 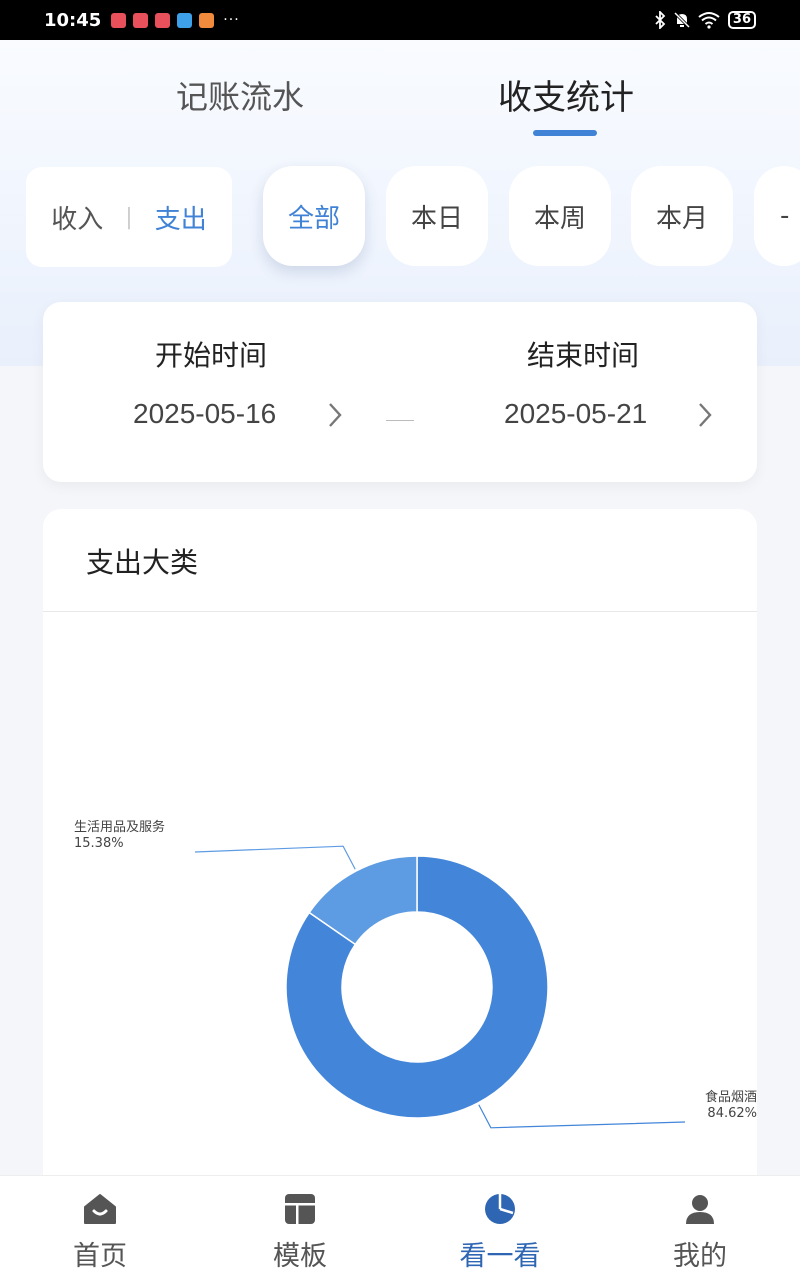 I want to click on slice-percent-label: 15.38%, so click(x=99, y=843).